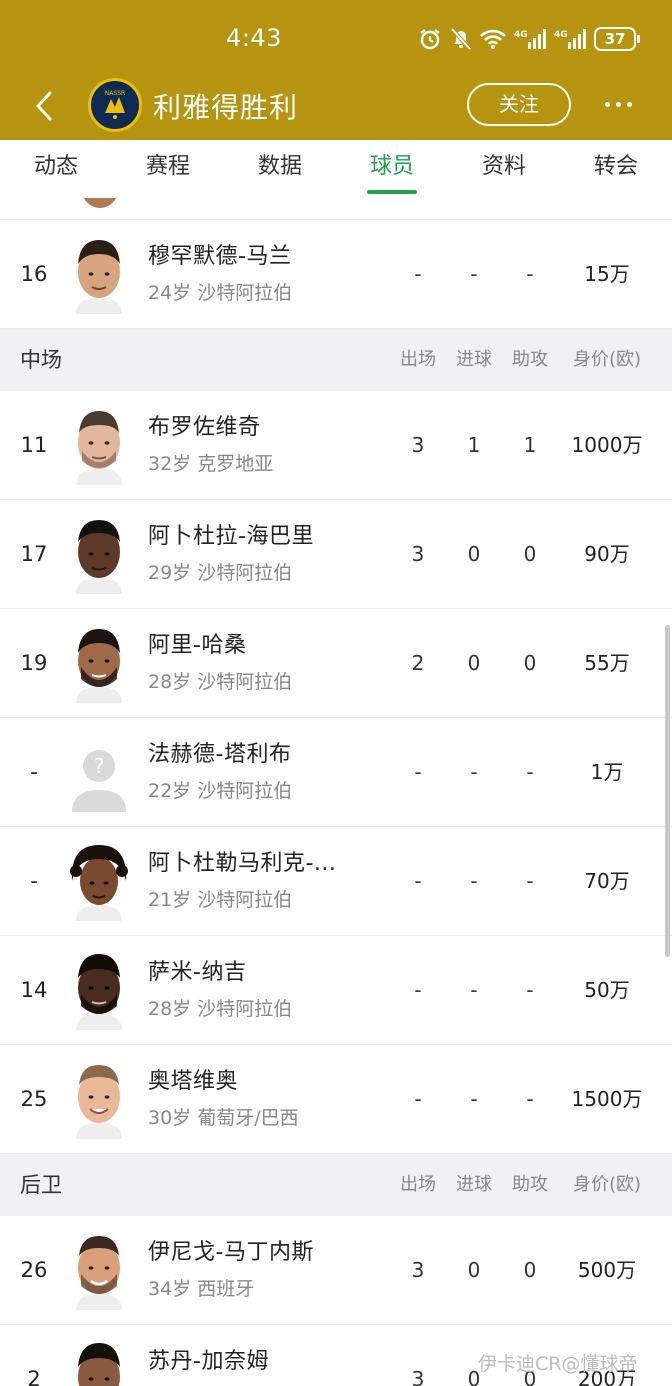 Image resolution: width=672 pixels, height=1386 pixels. I want to click on player-number: 25, so click(34, 1099).